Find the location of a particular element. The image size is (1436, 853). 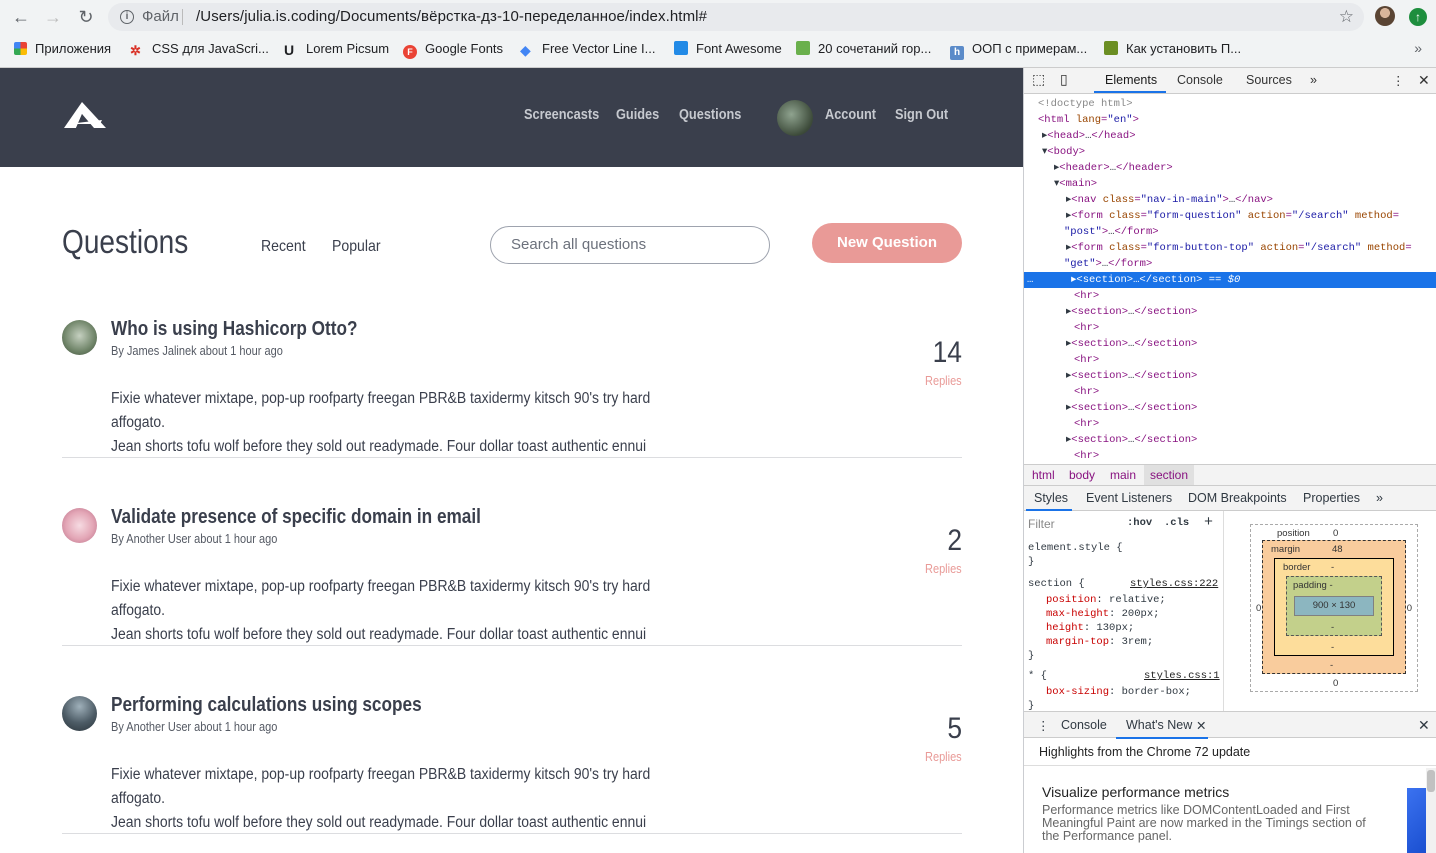

tab-console: Console is located at coordinates (1200, 80).